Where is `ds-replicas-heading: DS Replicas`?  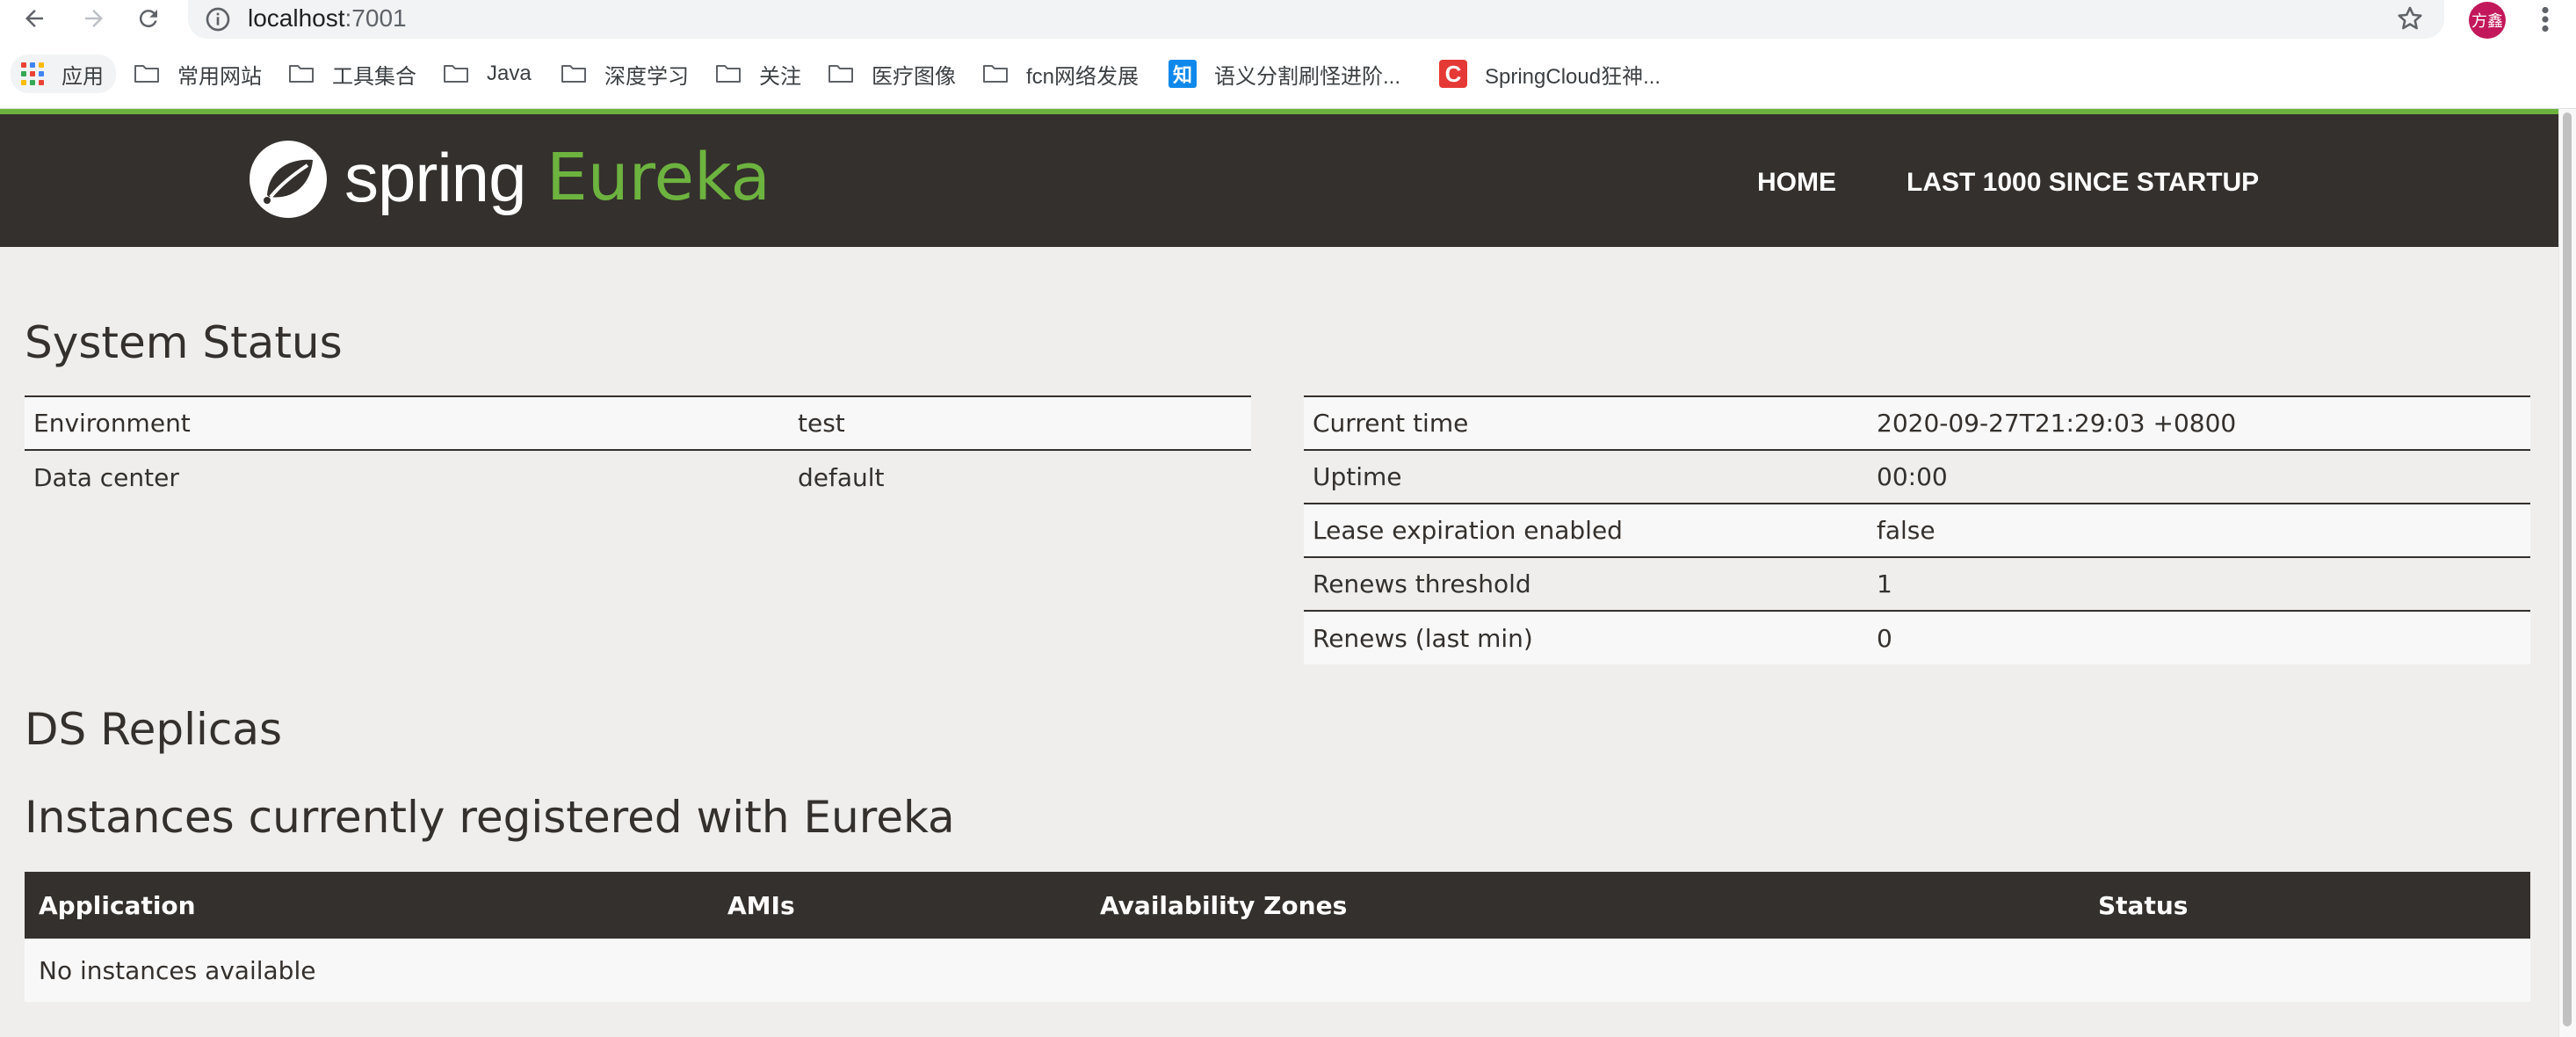 ds-replicas-heading: DS Replicas is located at coordinates (154, 729).